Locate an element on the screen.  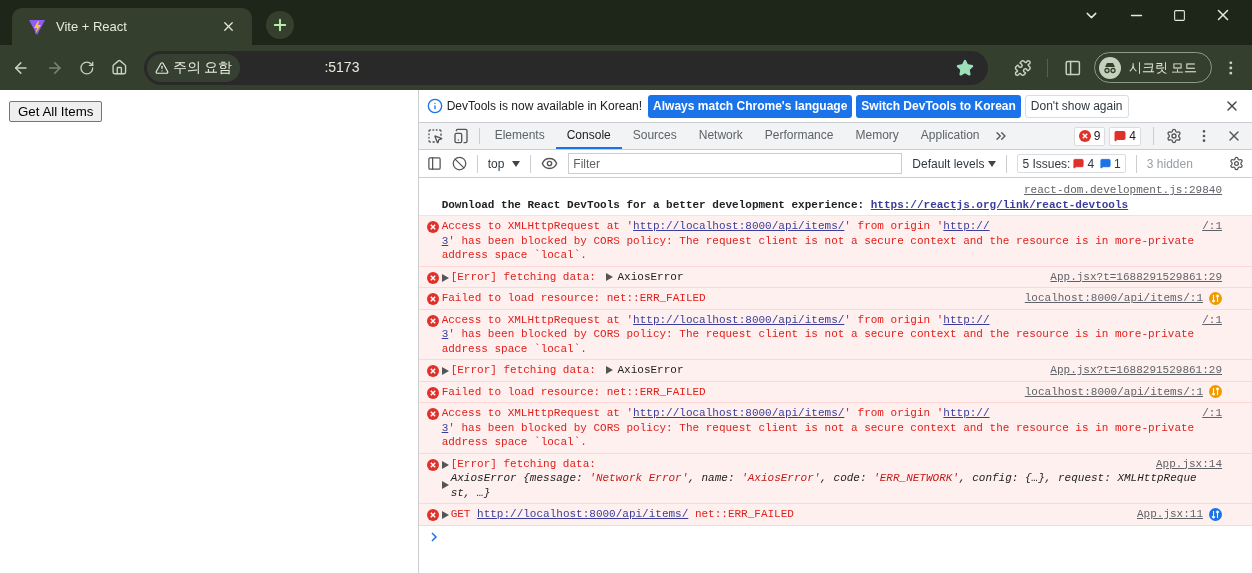
error-count-badge: 9 is located at coordinates (1089, 136).